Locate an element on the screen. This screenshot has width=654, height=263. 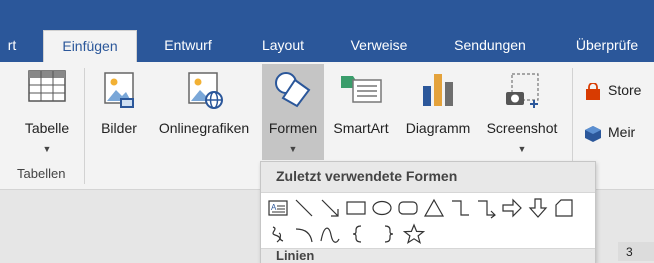
dropdown-section-header: Zuletzt verwendete Formen is located at coordinates (428, 177).